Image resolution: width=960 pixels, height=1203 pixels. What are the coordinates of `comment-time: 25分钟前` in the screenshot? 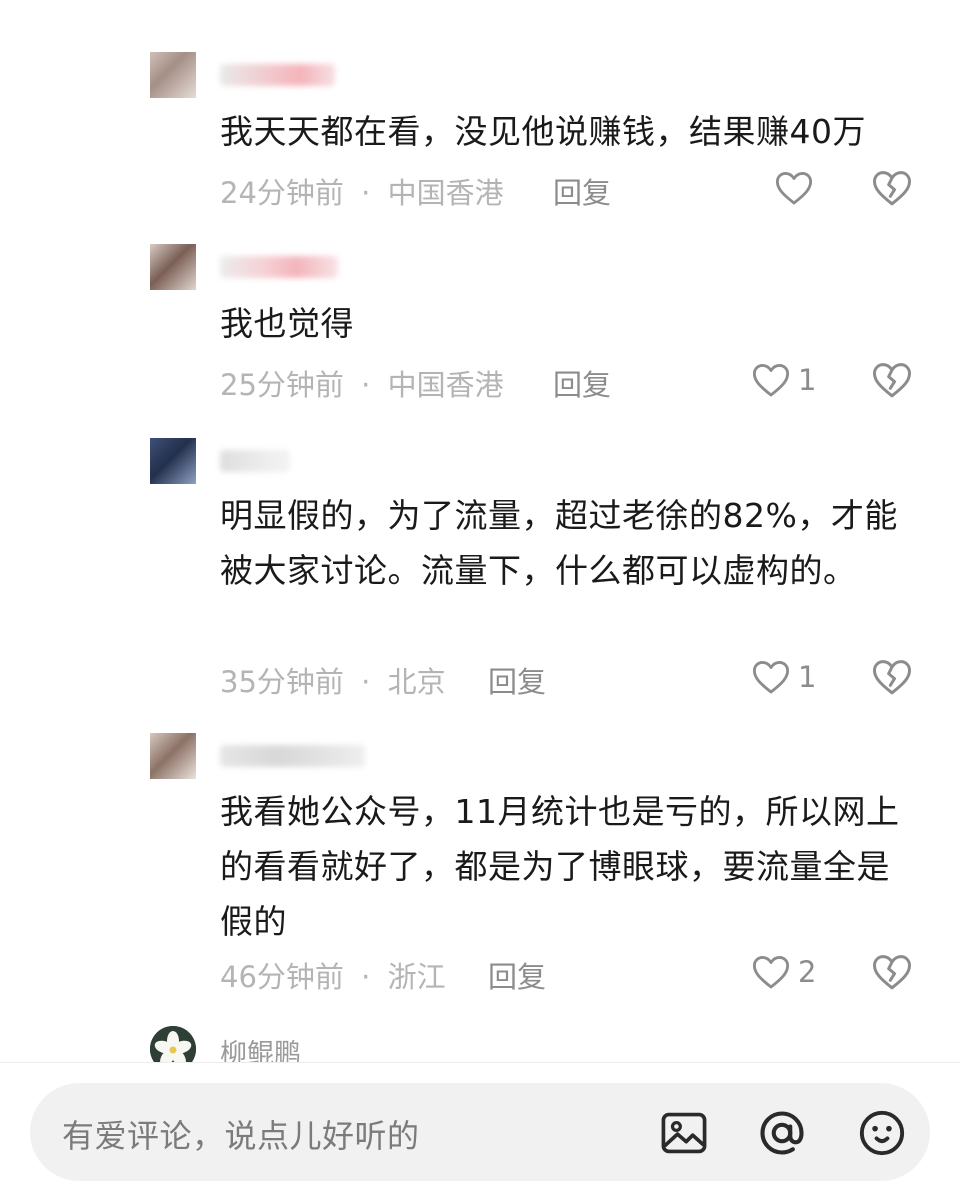 It's located at (282, 385).